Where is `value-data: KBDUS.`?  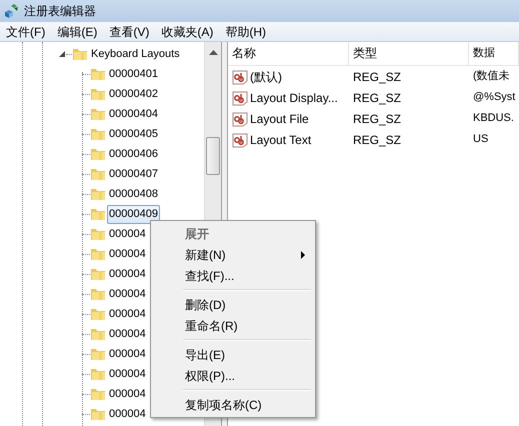 value-data: KBDUS. is located at coordinates (493, 118).